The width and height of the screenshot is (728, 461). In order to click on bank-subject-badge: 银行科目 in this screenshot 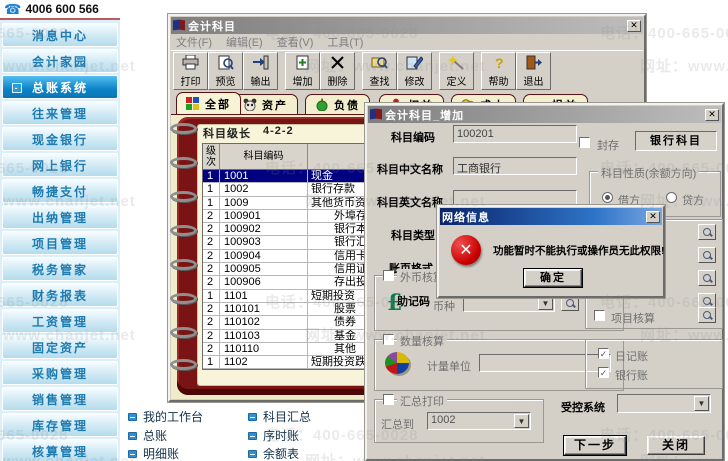, I will do `click(676, 141)`.